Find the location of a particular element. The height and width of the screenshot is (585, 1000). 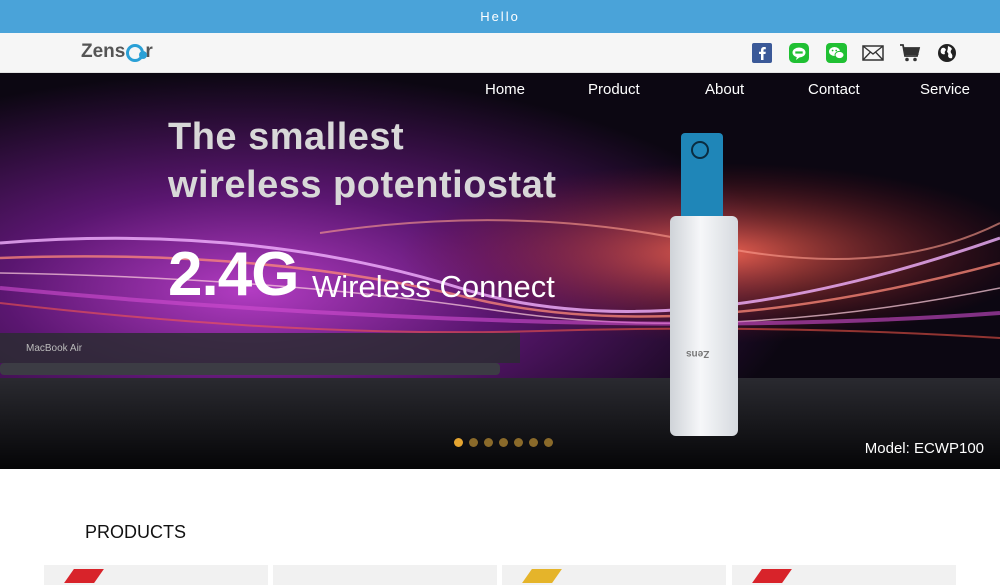

top-announcement-bar: Hello is located at coordinates (500, 16).